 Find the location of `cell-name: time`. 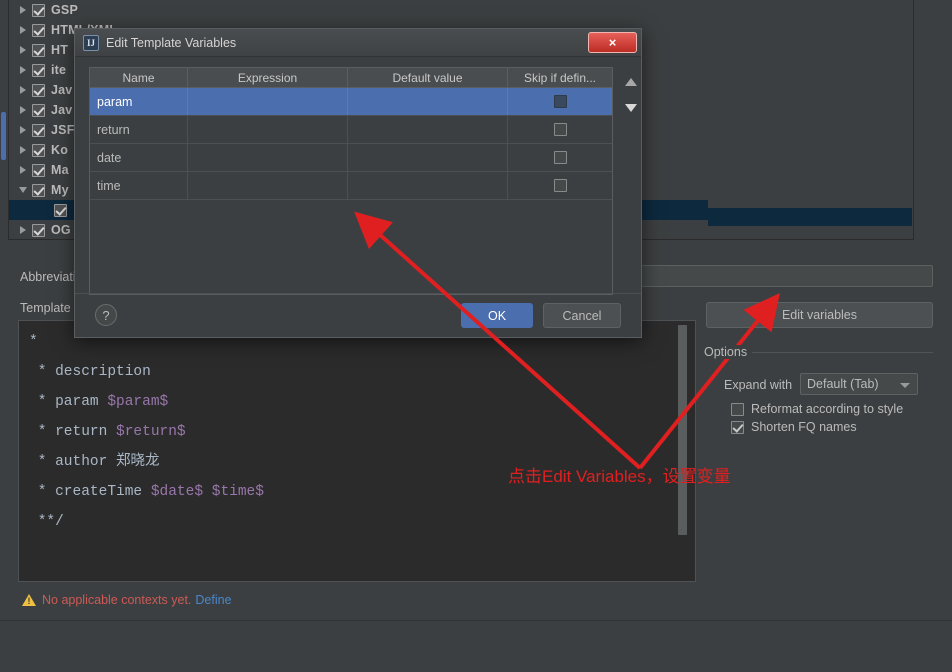

cell-name: time is located at coordinates (139, 185).